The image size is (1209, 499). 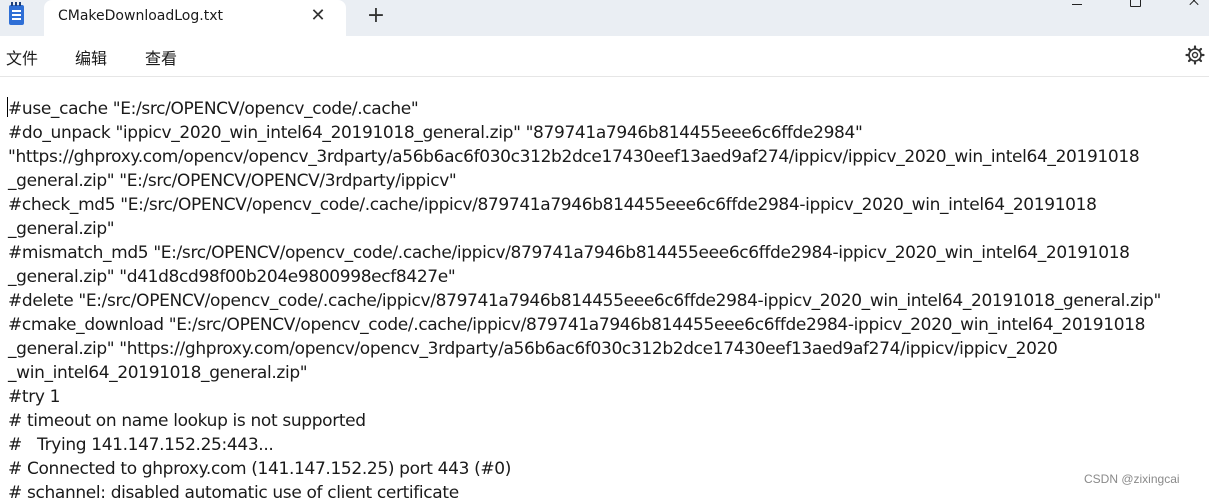 I want to click on close-window-button, so click(x=1189, y=5).